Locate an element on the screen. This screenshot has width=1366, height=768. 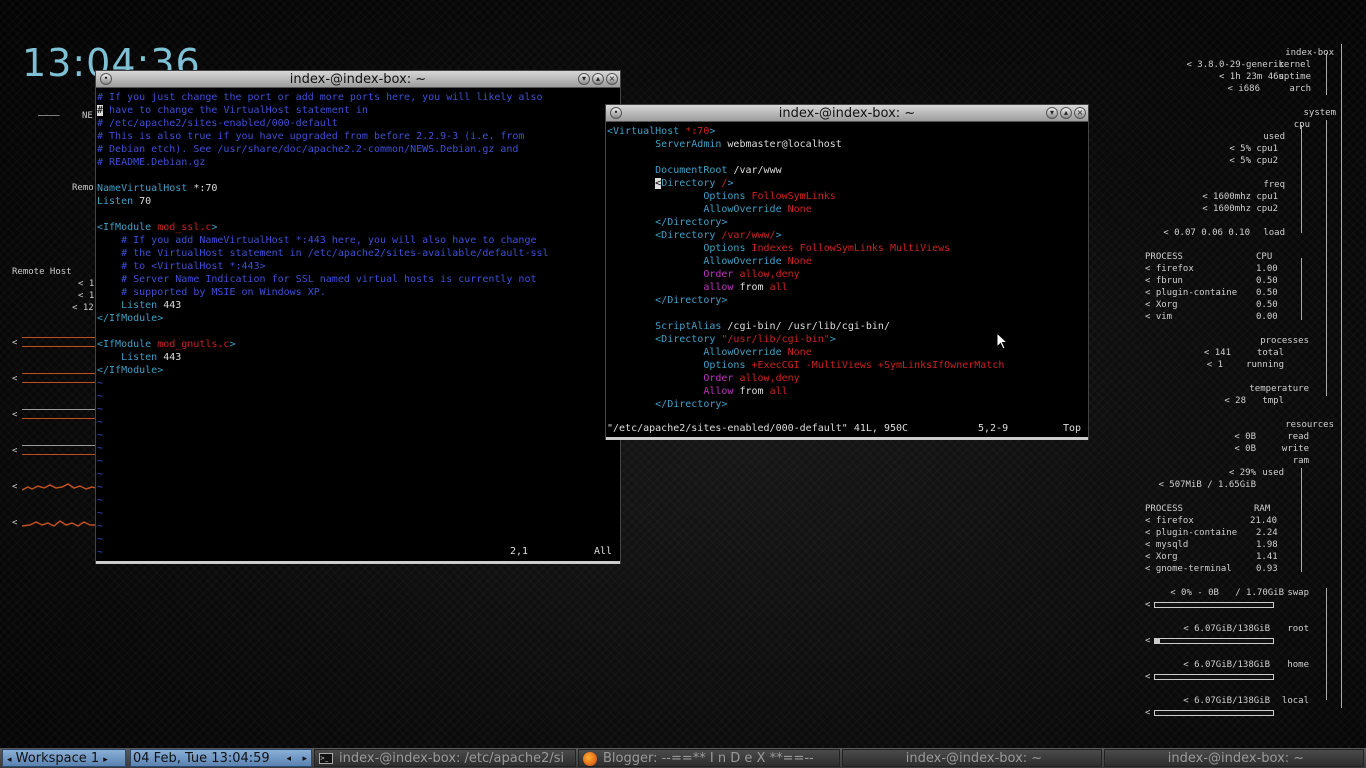
total-value: < 141 is located at coordinates (1217, 353).